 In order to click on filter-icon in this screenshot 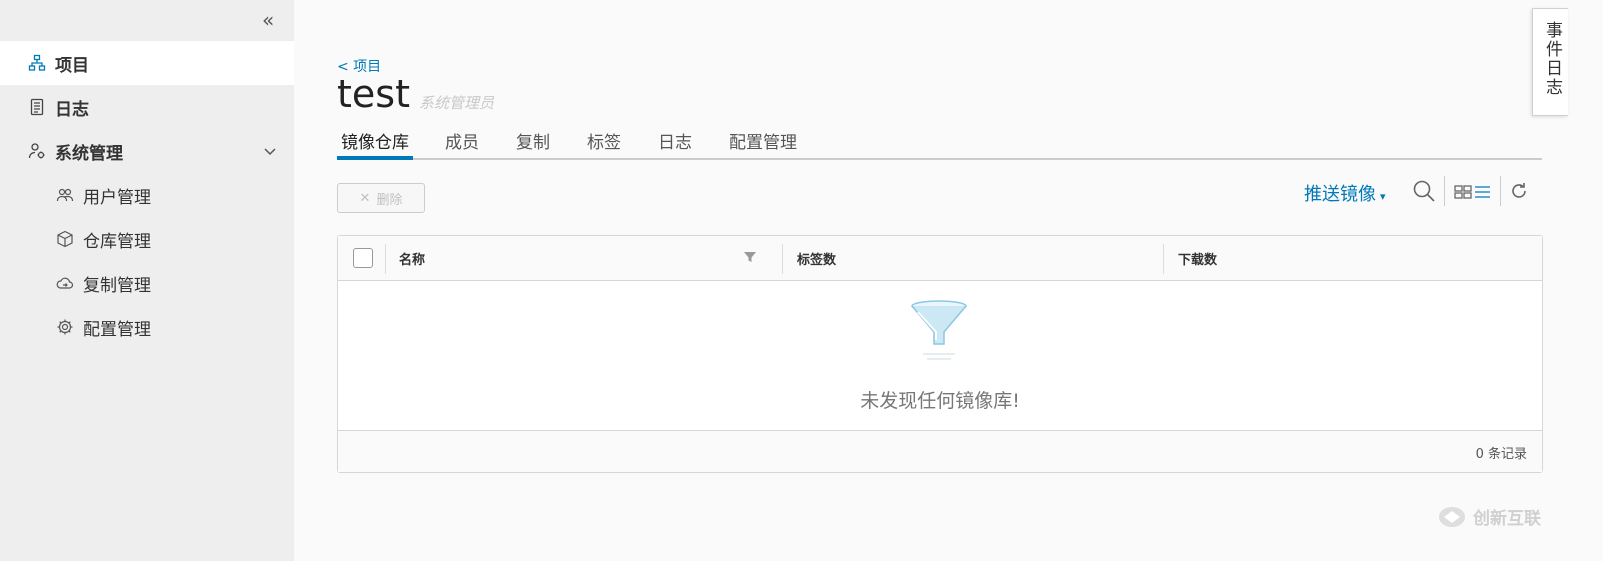, I will do `click(750, 257)`.